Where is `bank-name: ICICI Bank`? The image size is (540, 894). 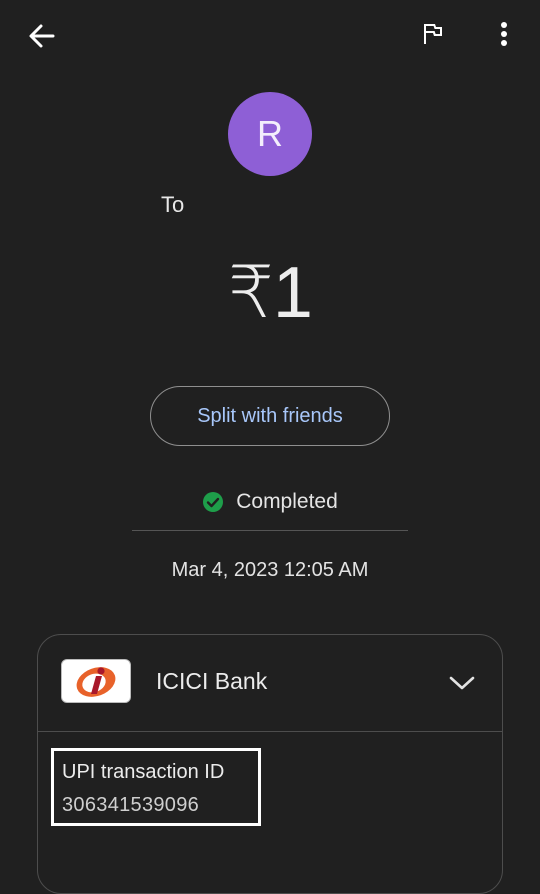 bank-name: ICICI Bank is located at coordinates (212, 681).